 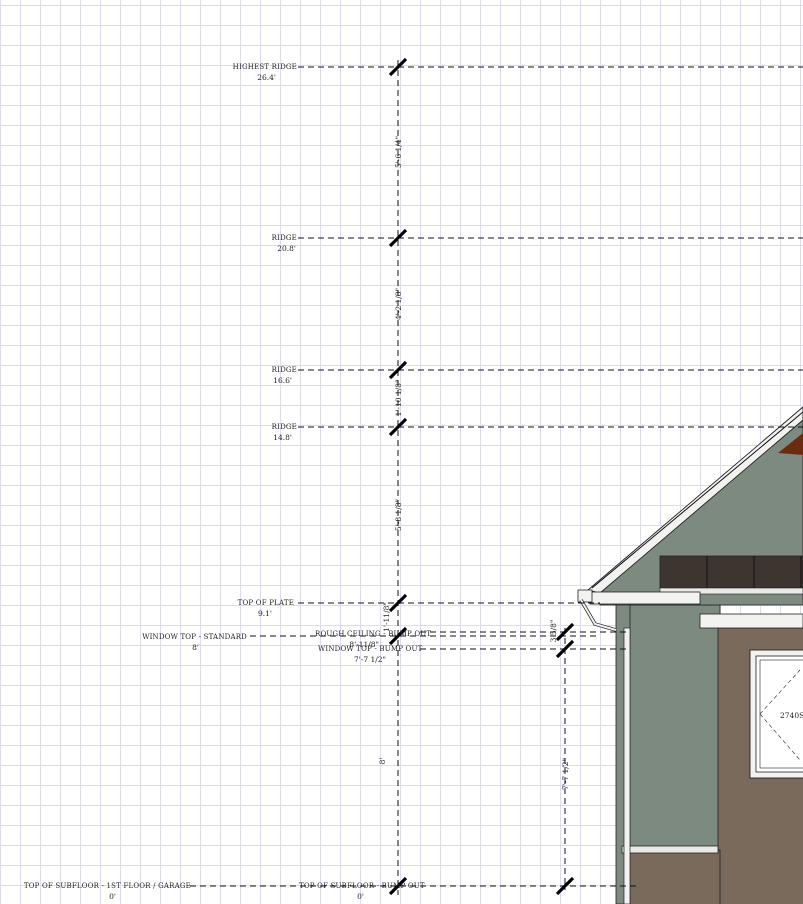 I want to click on level-top-of-plate-name: TOP OF PLATE, so click(x=266, y=603).